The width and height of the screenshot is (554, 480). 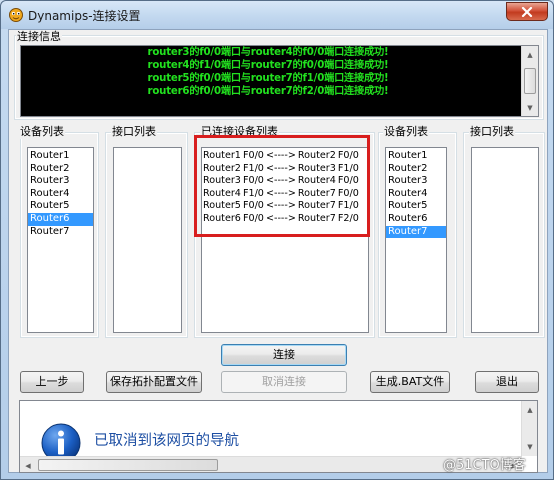 What do you see at coordinates (282, 186) in the screenshot?
I see `annotation-highlight-box` at bounding box center [282, 186].